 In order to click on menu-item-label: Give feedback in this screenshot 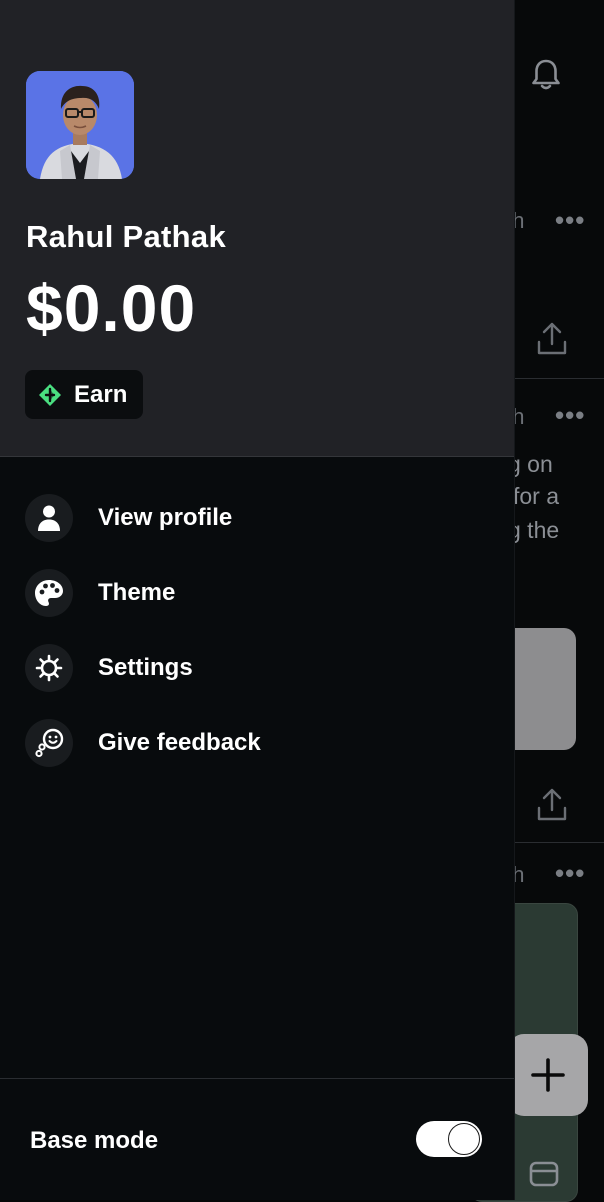, I will do `click(179, 742)`.